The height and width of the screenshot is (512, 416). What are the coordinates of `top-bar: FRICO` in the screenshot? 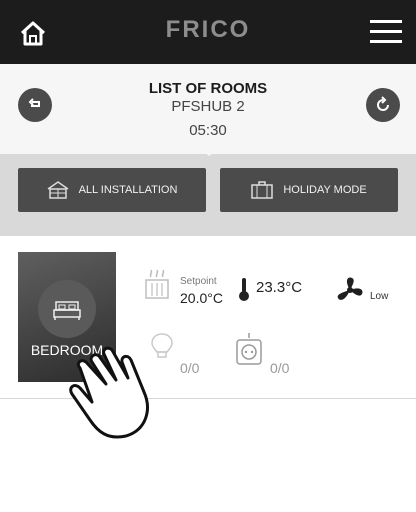 It's located at (208, 32).